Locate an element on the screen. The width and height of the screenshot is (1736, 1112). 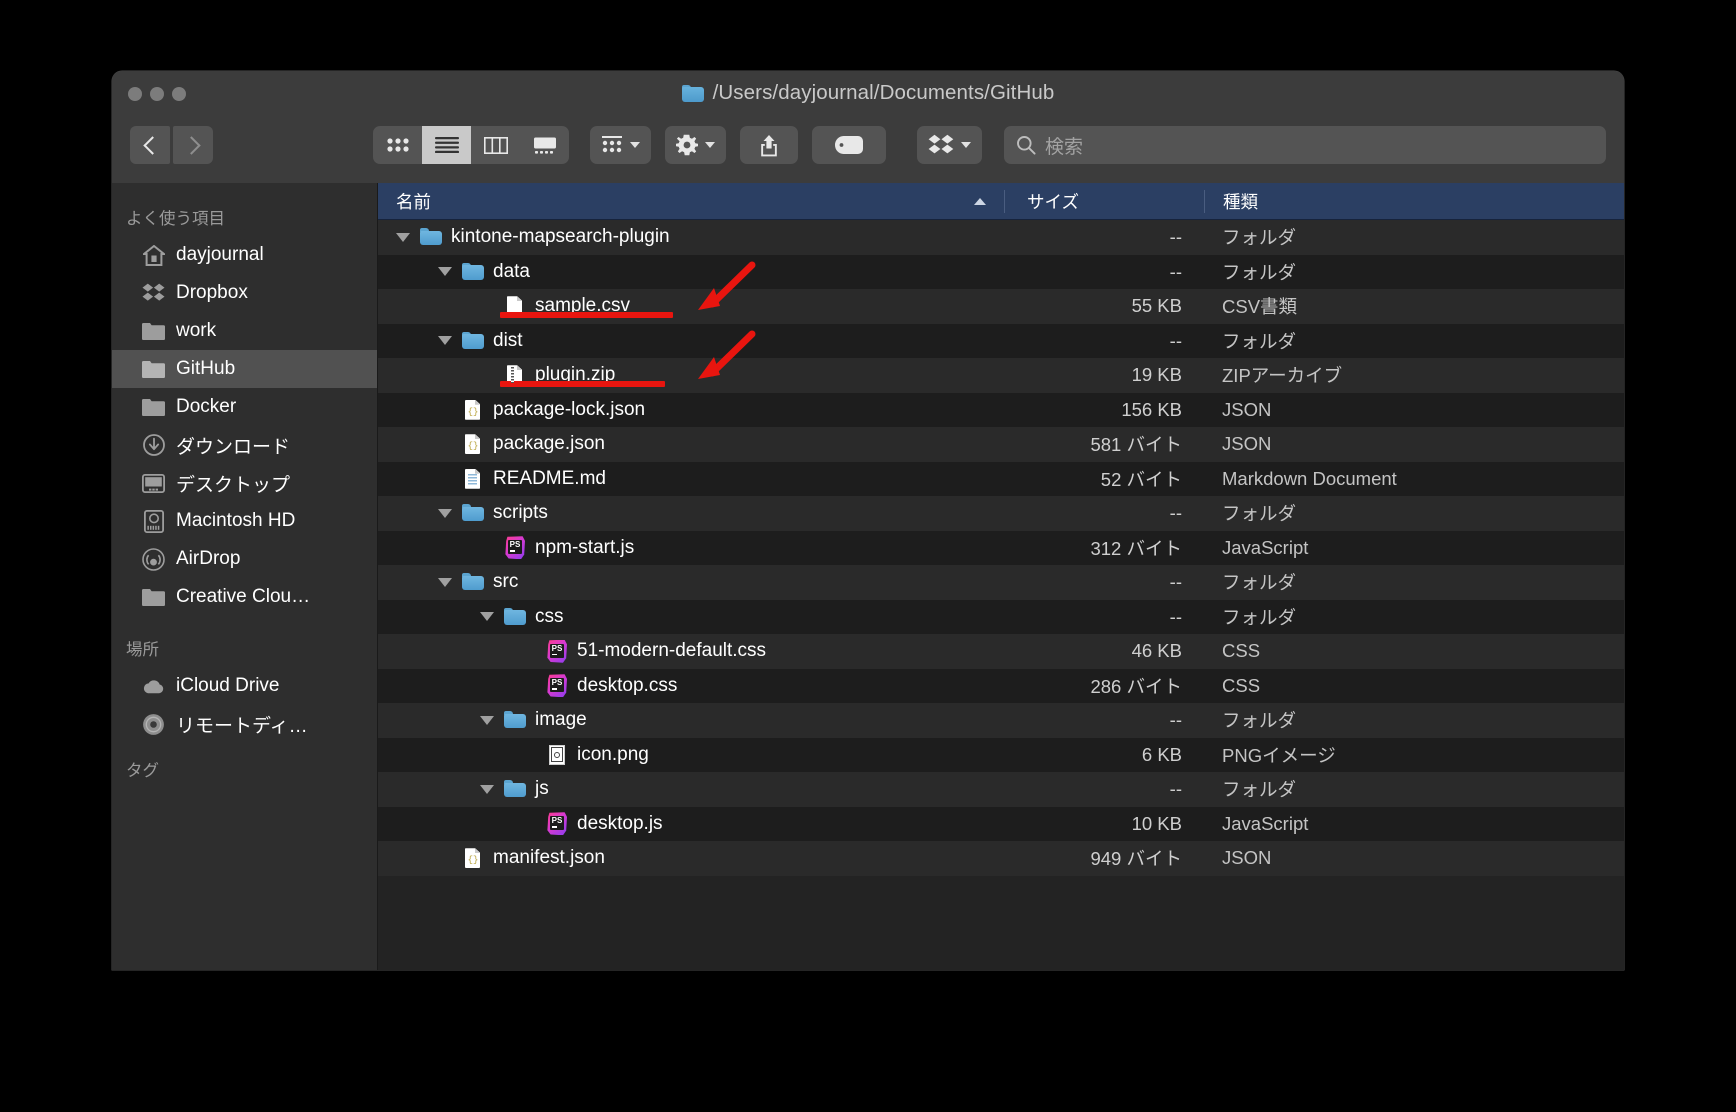
list-view-button is located at coordinates (446, 145).